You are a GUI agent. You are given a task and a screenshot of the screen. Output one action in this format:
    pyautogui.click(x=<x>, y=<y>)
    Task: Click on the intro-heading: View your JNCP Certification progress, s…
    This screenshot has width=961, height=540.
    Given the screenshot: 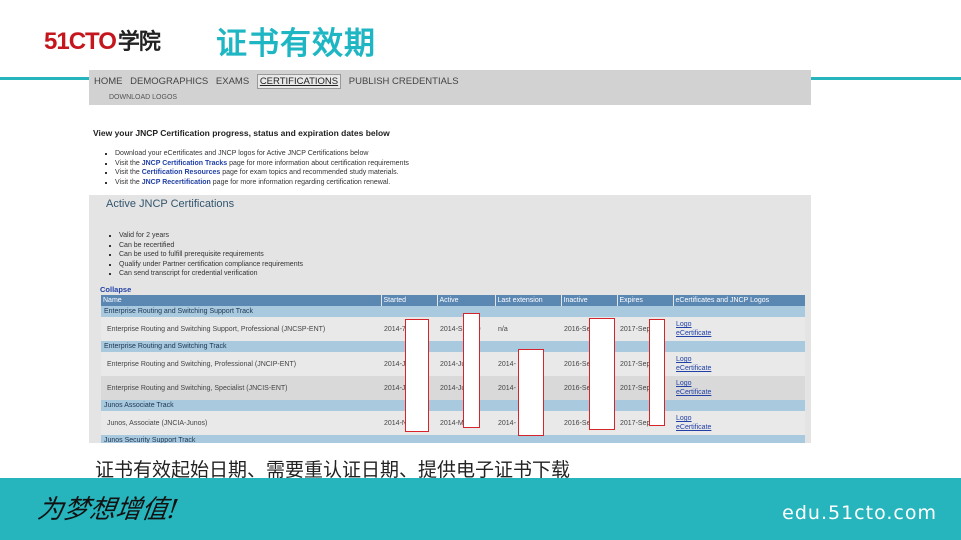 What is the action you would take?
    pyautogui.click(x=241, y=133)
    